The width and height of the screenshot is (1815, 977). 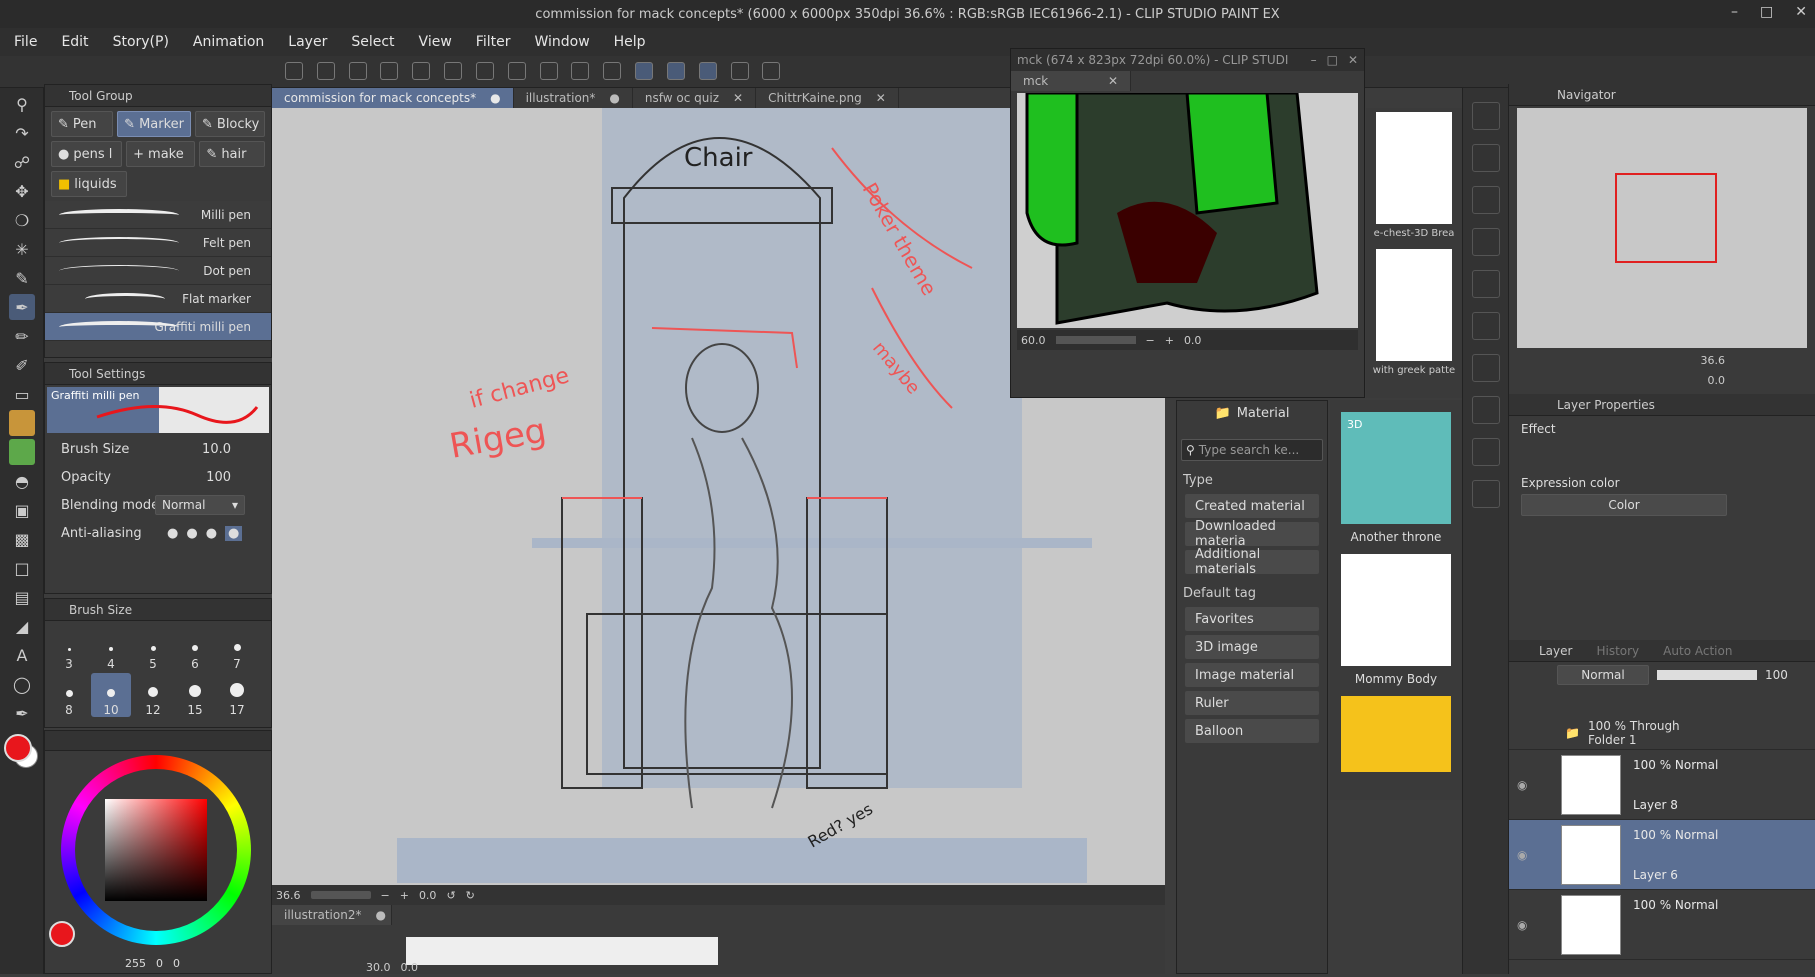 What do you see at coordinates (22, 713) in the screenshot?
I see `correct-line-icon: ✒` at bounding box center [22, 713].